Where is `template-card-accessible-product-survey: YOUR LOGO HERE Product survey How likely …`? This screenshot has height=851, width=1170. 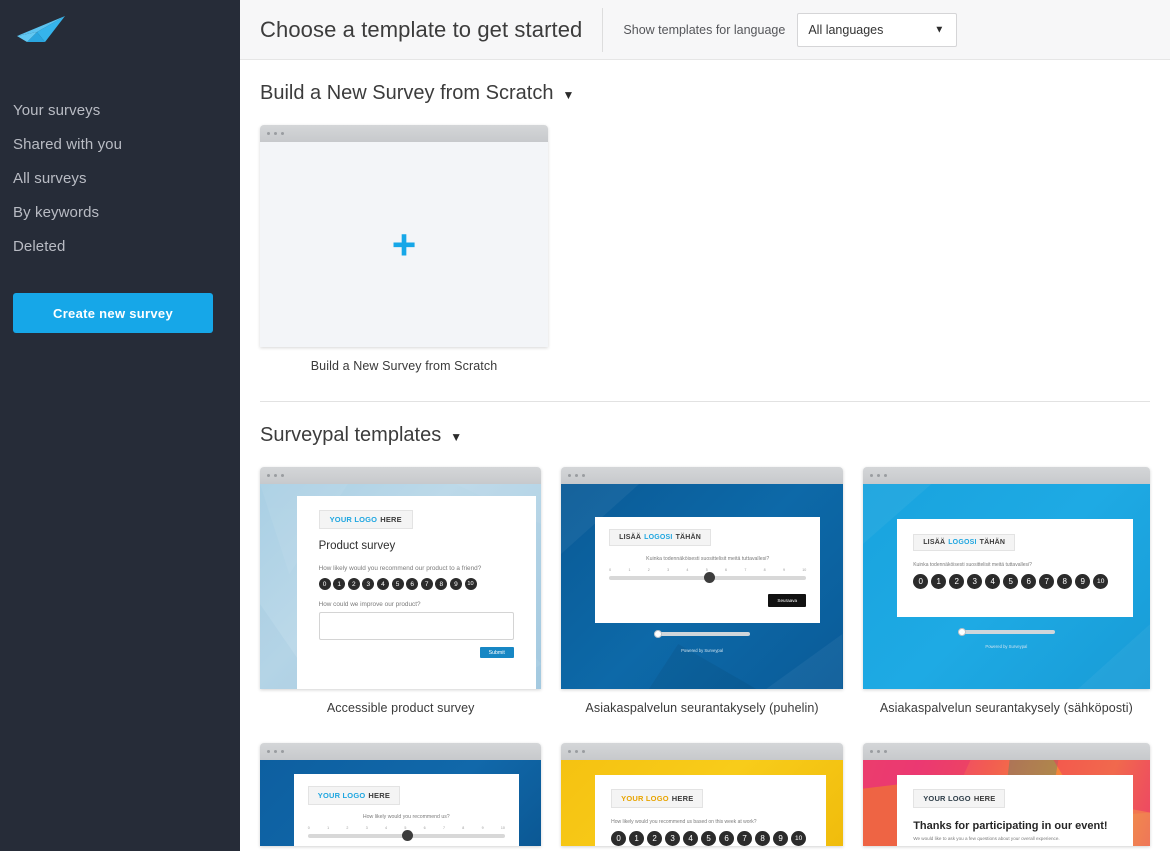
template-card-accessible-product-survey: YOUR LOGO HERE Product survey How likely … is located at coordinates (401, 591).